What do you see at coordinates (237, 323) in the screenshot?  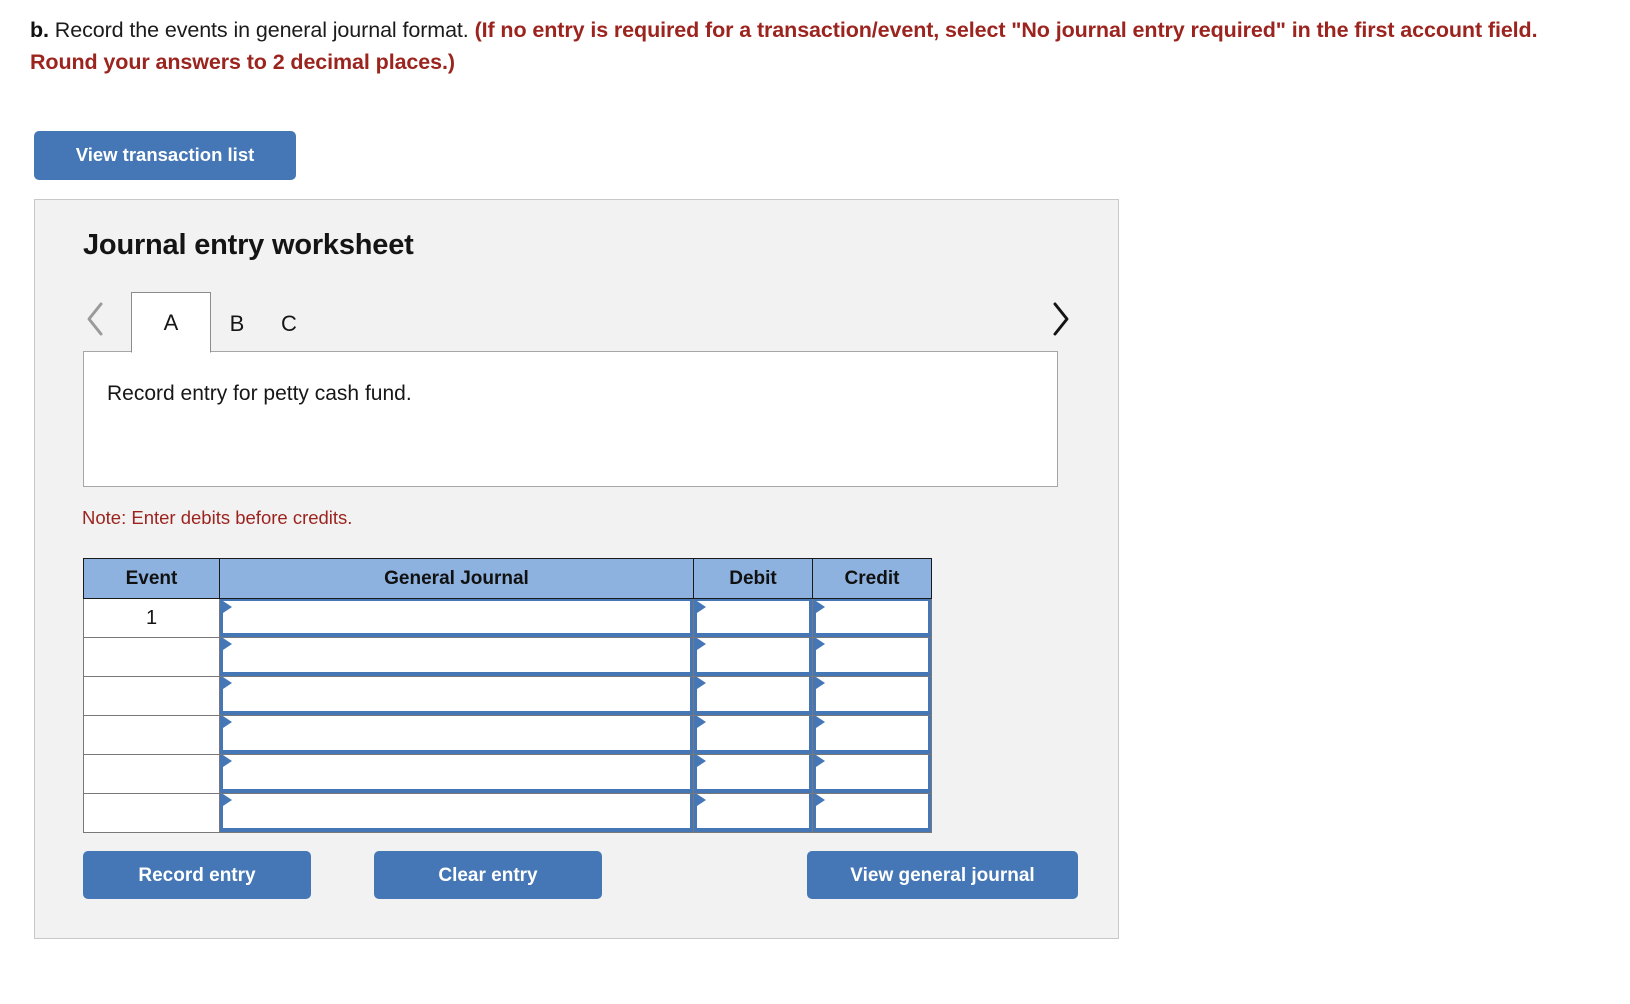 I see `tab-b: B` at bounding box center [237, 323].